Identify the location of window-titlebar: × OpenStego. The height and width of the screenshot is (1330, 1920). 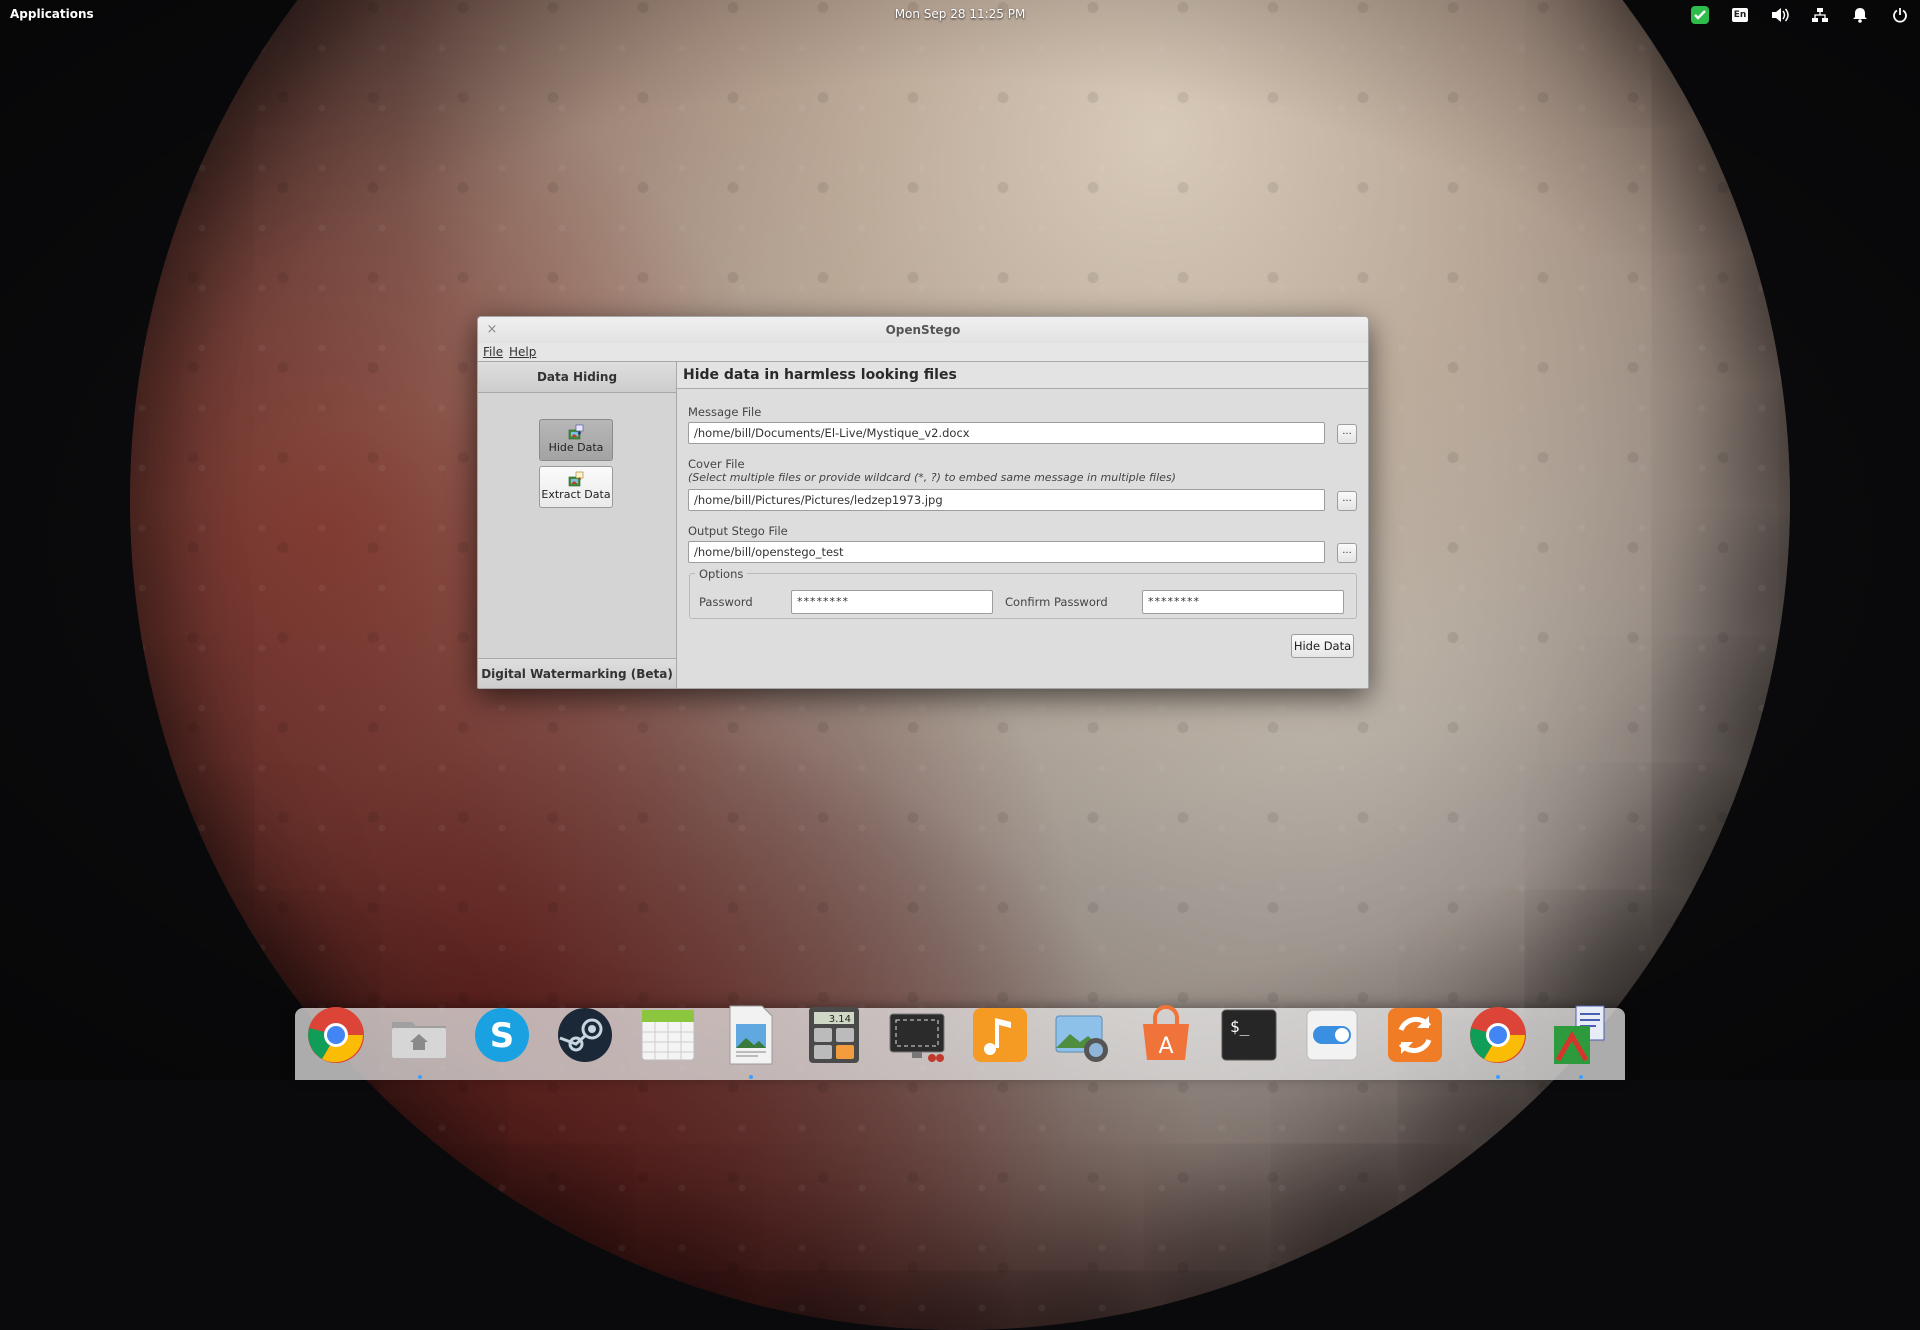
(923, 330).